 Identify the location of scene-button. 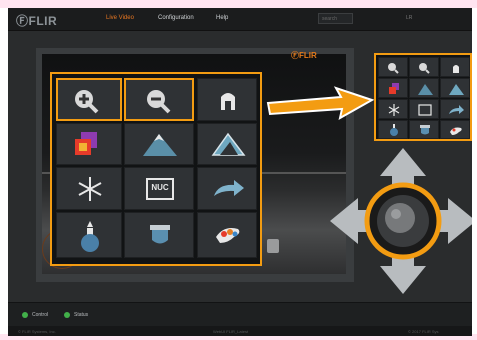
(159, 144).